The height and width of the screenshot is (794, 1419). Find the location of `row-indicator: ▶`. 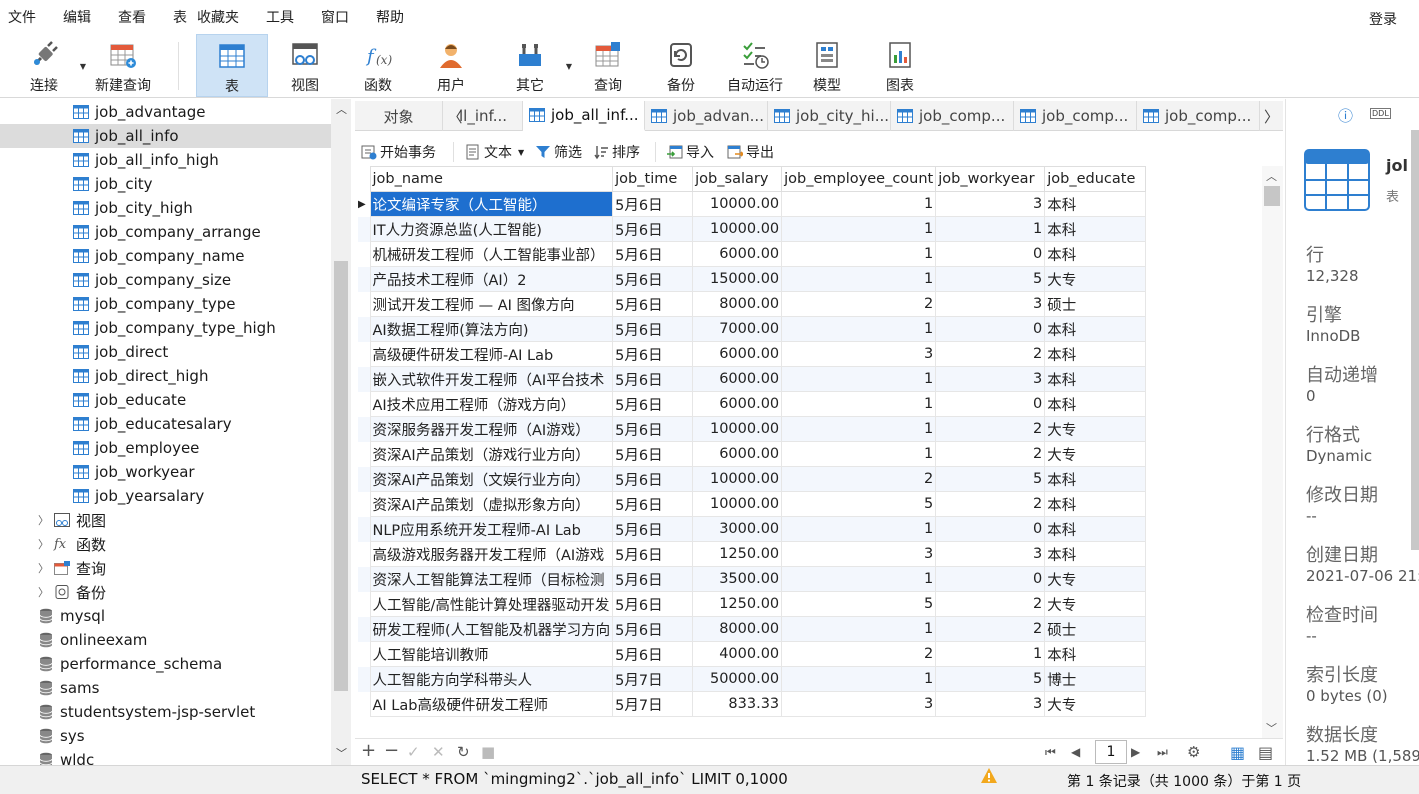

row-indicator: ▶ is located at coordinates (364, 204).